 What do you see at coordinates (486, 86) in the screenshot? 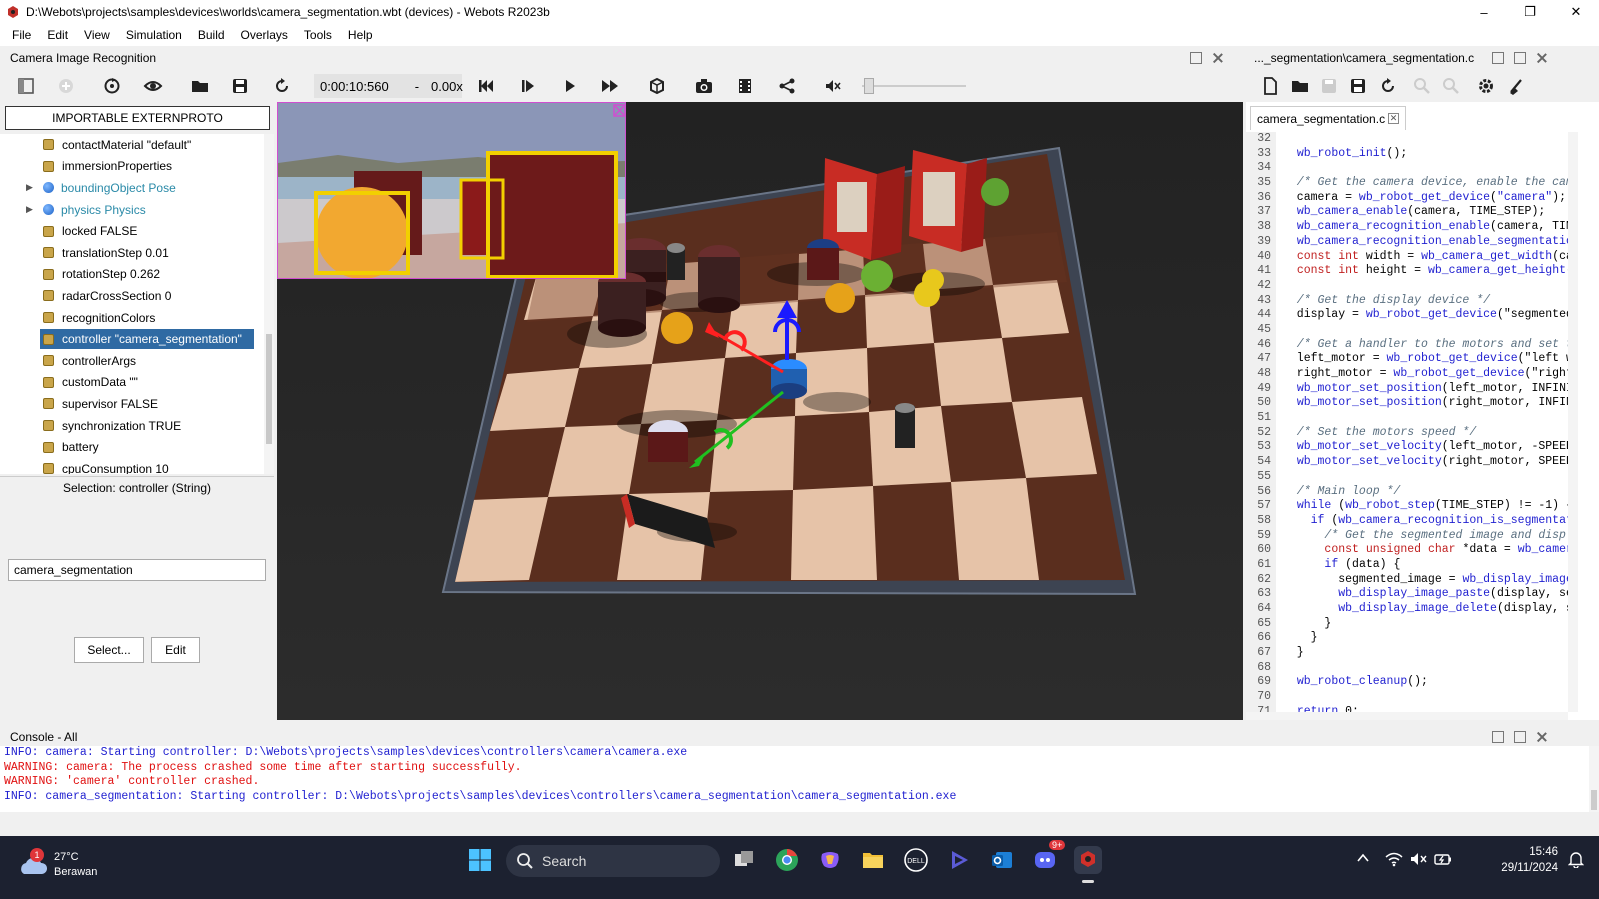
I see `step-back-button` at bounding box center [486, 86].